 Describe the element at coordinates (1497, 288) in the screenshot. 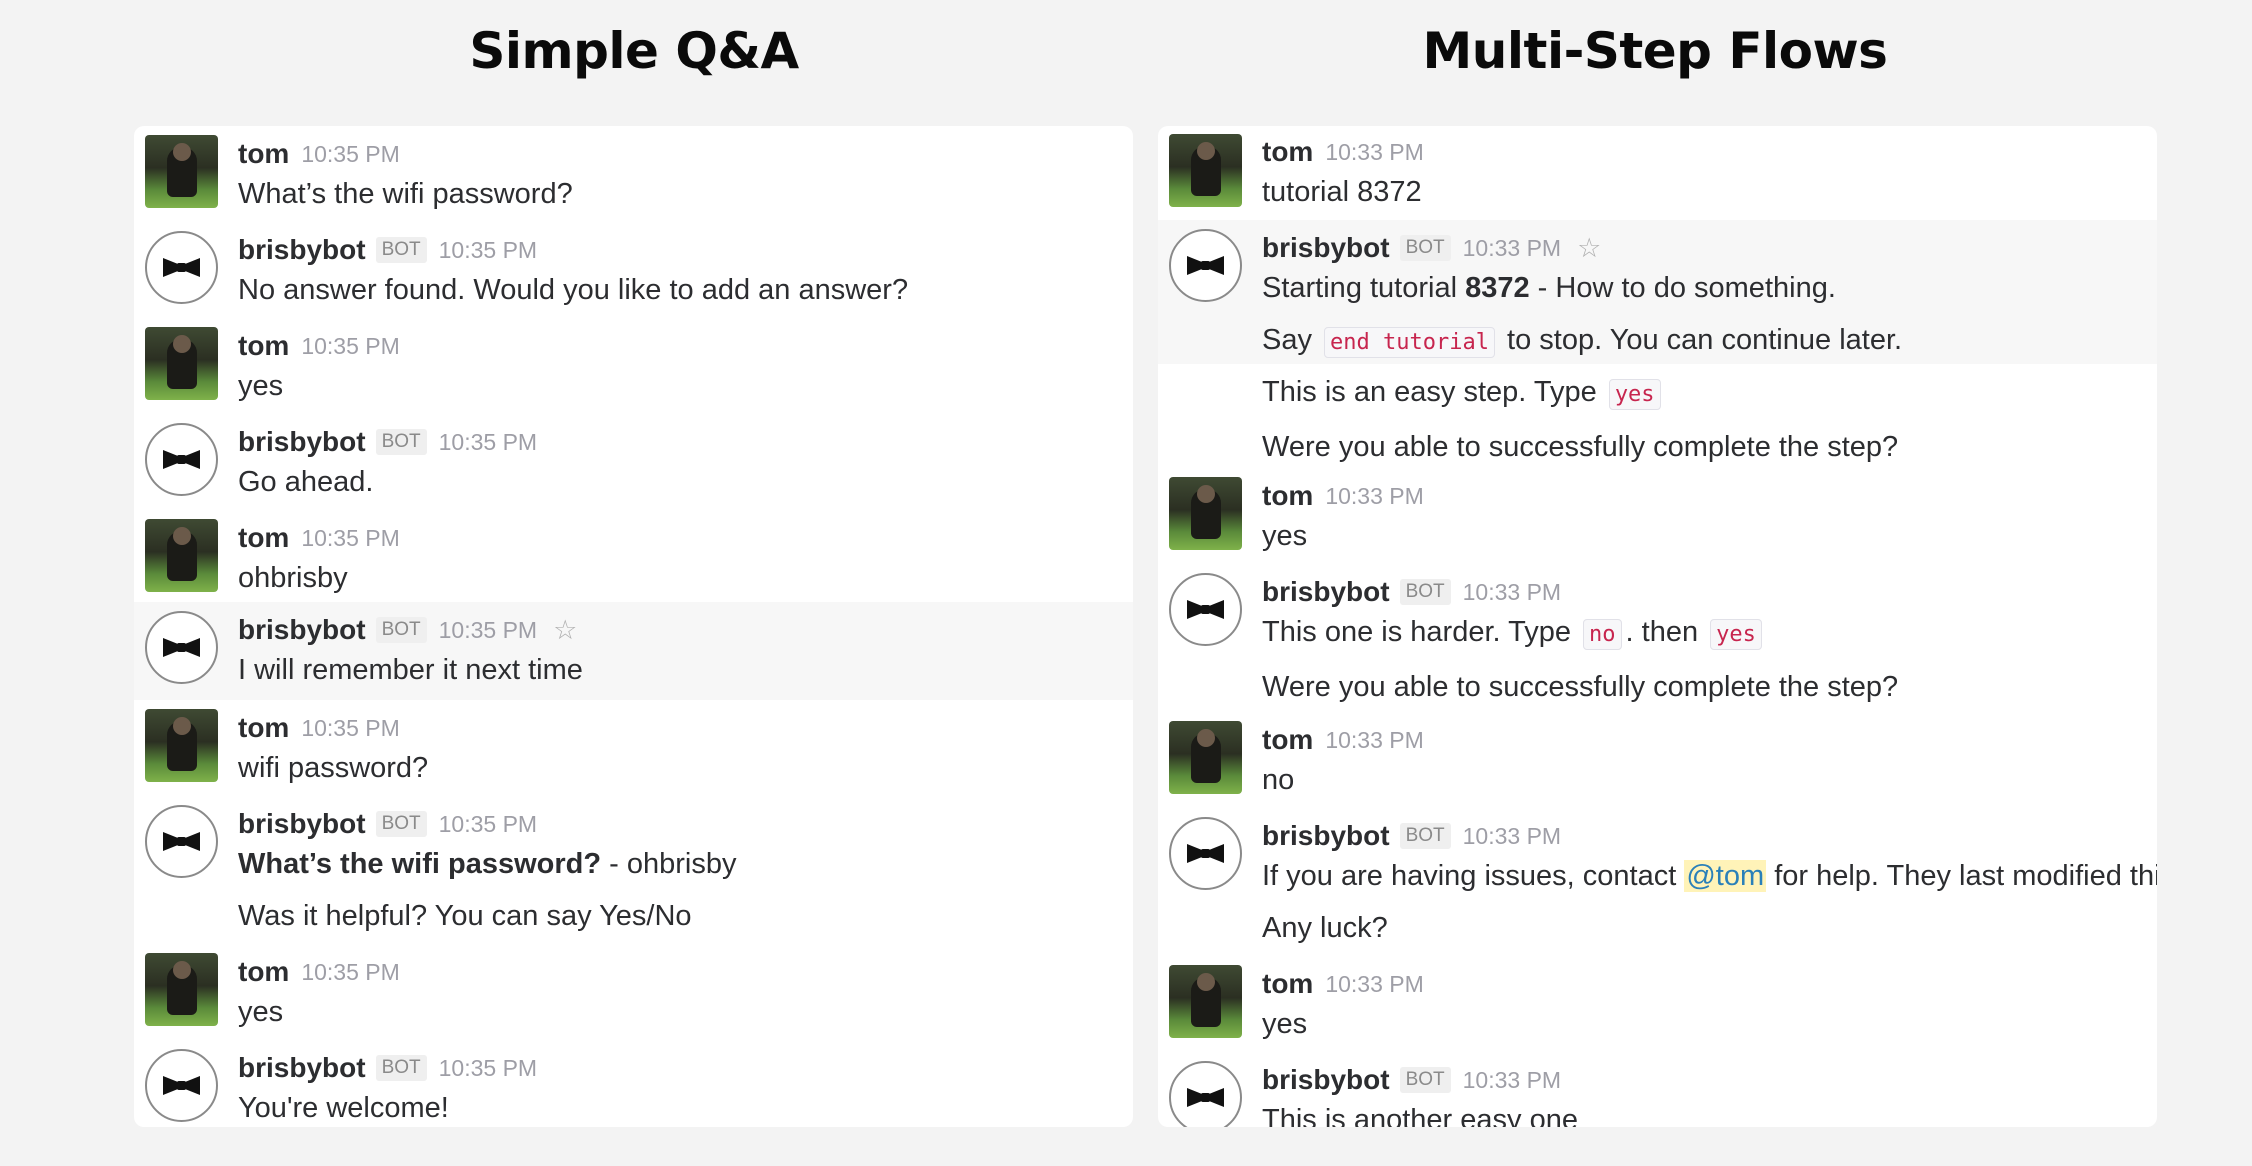

I see `tutorial-id: 8372` at that location.